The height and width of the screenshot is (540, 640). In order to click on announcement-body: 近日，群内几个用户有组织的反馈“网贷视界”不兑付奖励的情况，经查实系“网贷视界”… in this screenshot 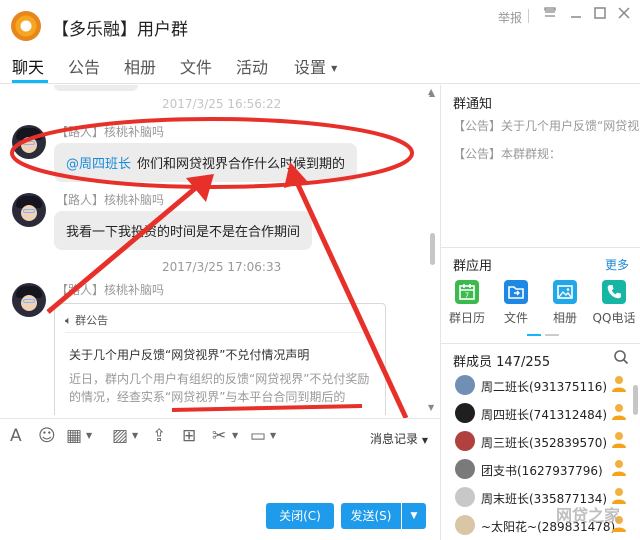, I will do `click(219, 388)`.